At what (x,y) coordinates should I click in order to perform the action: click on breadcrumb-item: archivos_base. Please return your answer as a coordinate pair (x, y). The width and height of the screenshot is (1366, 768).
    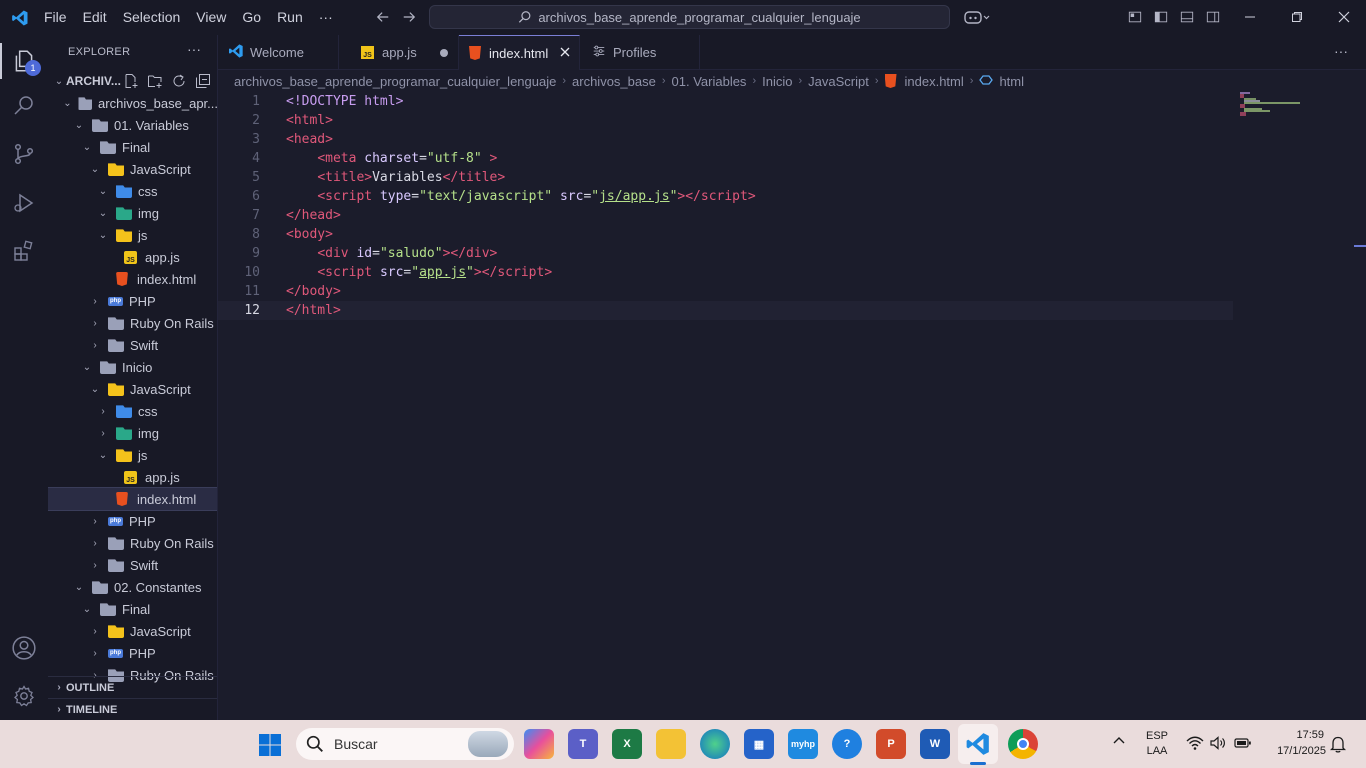
    Looking at the image, I should click on (614, 81).